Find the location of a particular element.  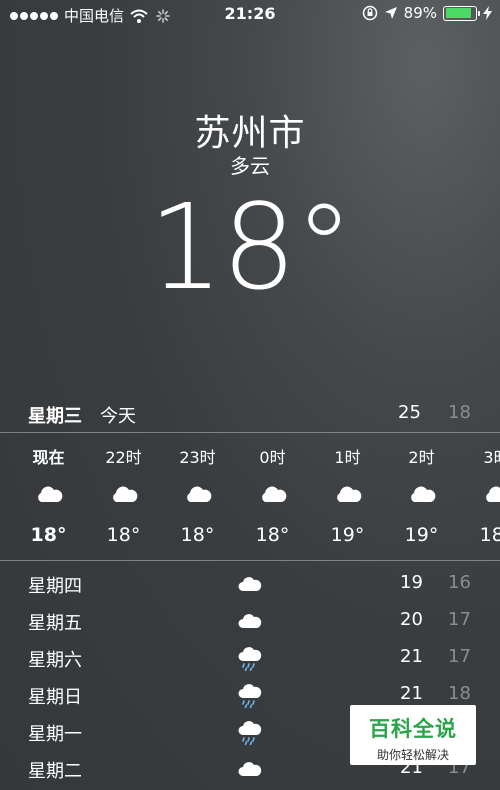

day-high: 19 is located at coordinates (411, 582).